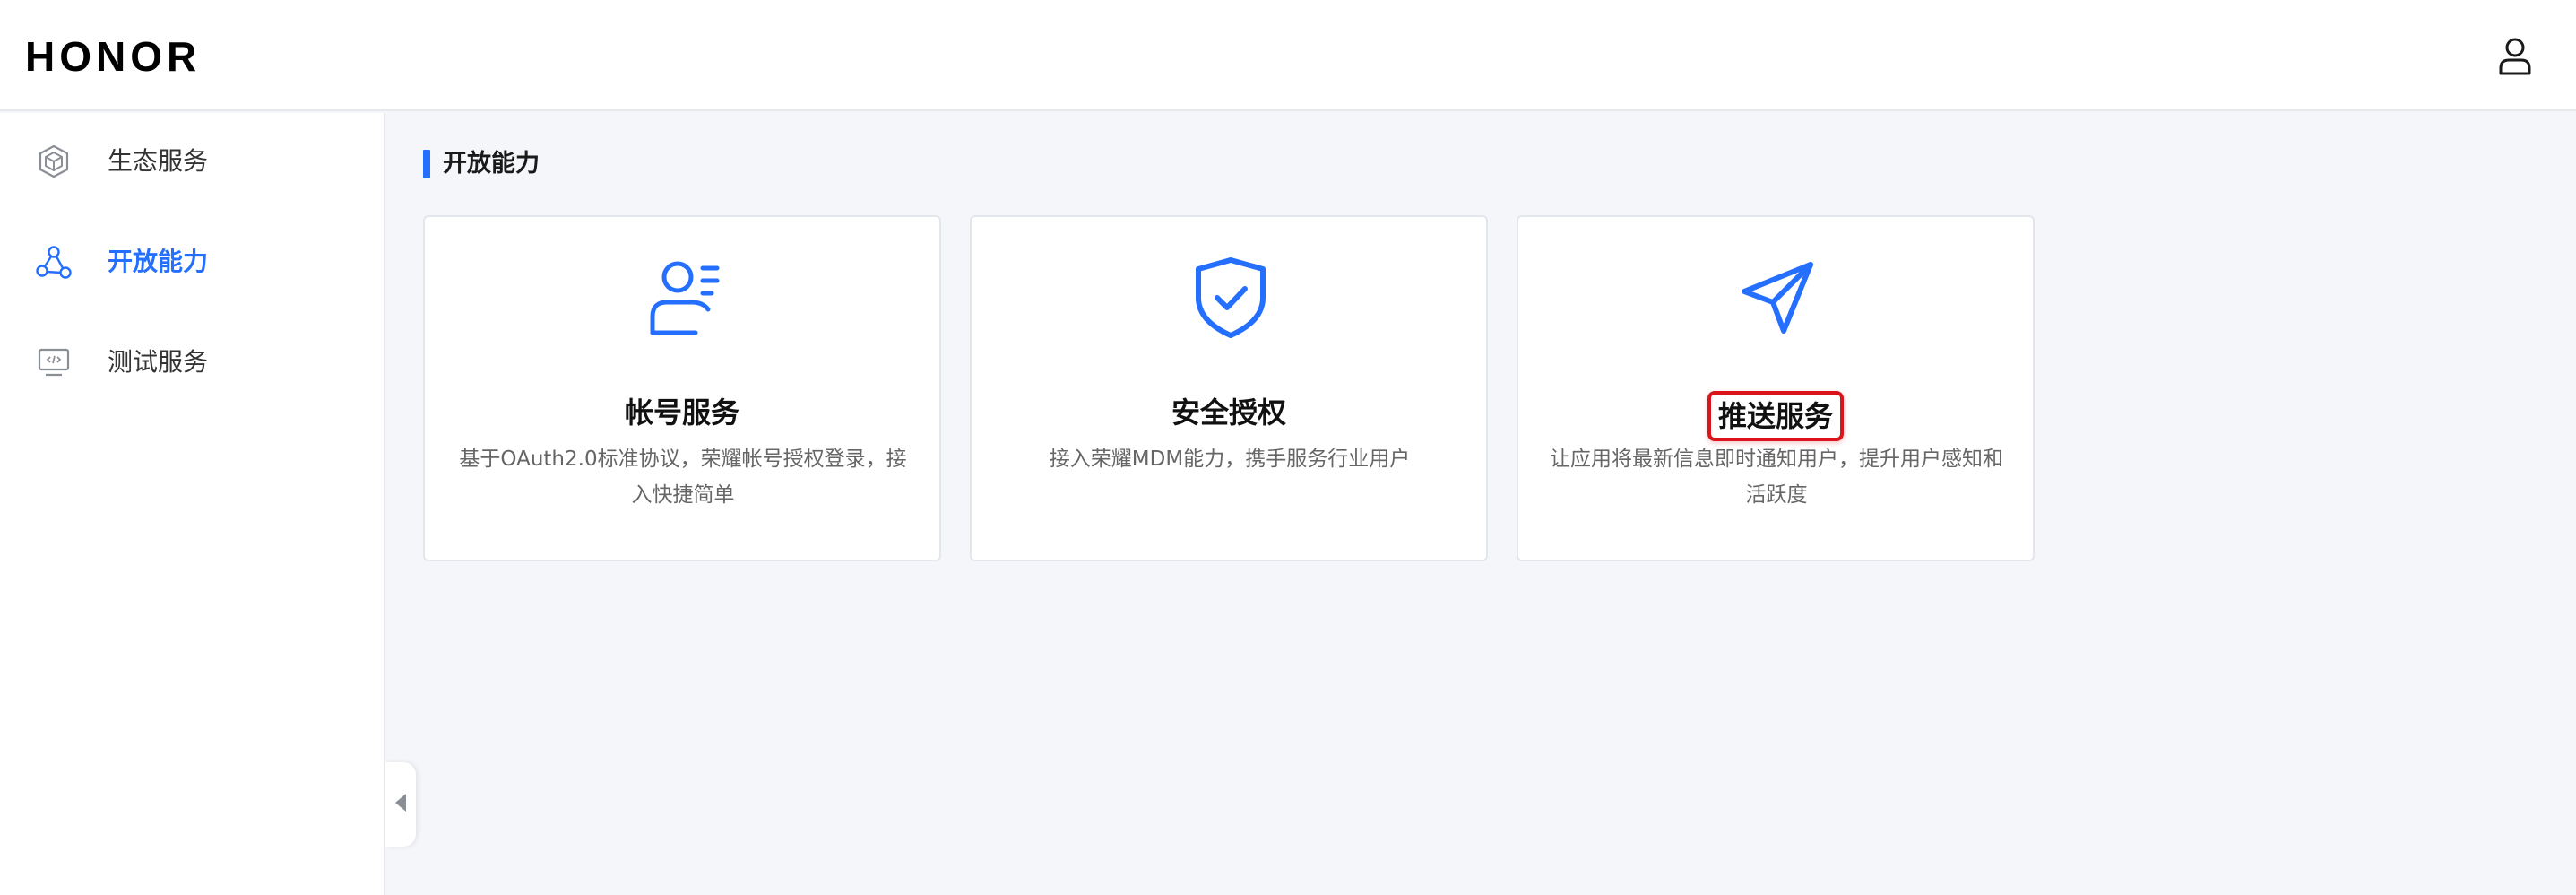 This screenshot has height=895, width=2576. What do you see at coordinates (158, 161) in the screenshot?
I see `sidebar-item-label: 生态服务` at bounding box center [158, 161].